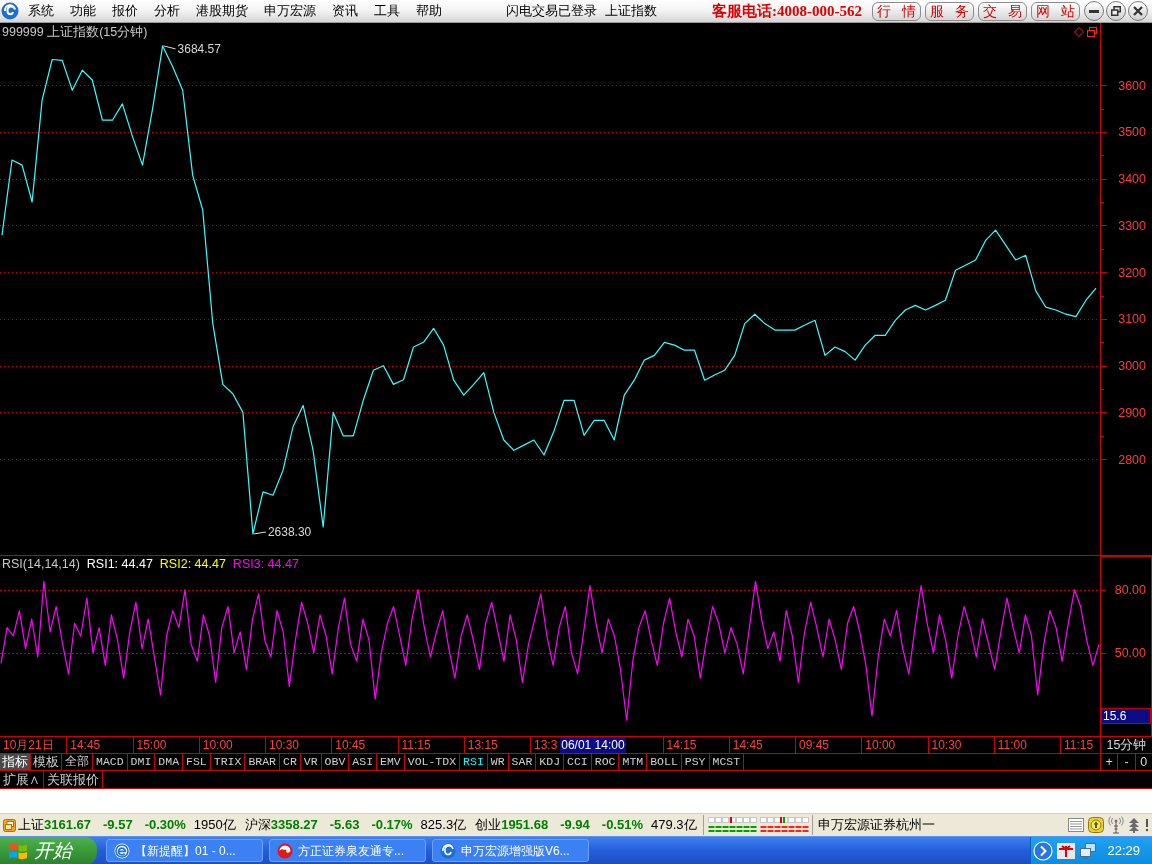 Image resolution: width=1152 pixels, height=864 pixels. I want to click on menu-item: 帮助, so click(429, 11).